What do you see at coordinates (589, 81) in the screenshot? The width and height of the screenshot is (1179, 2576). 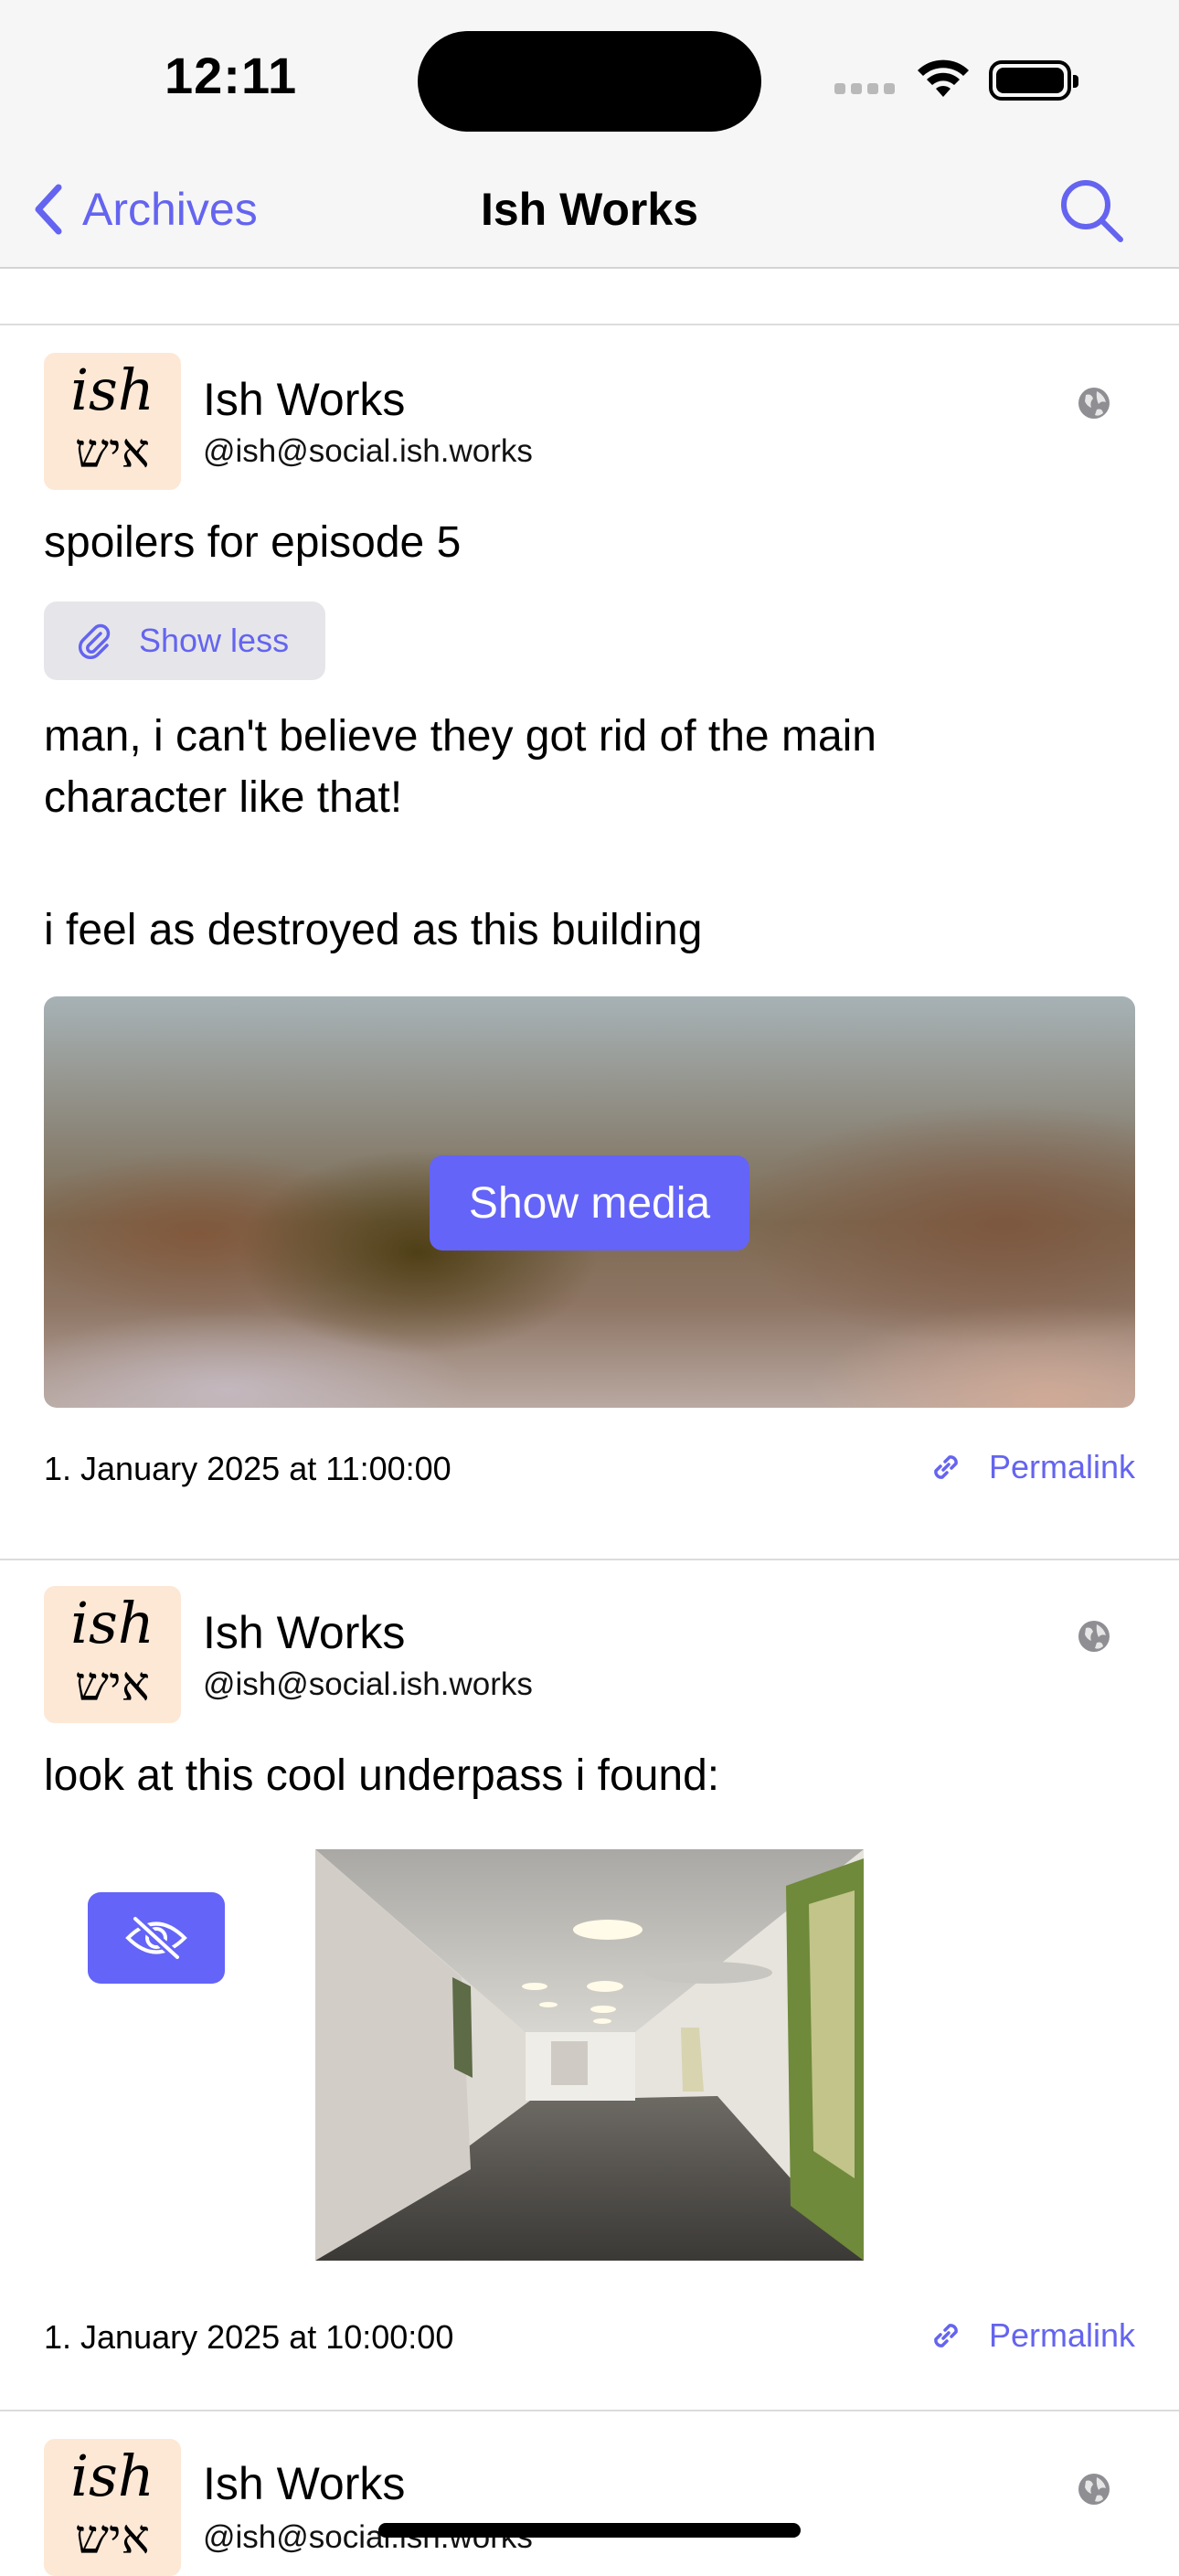 I see `dynamic-island` at bounding box center [589, 81].